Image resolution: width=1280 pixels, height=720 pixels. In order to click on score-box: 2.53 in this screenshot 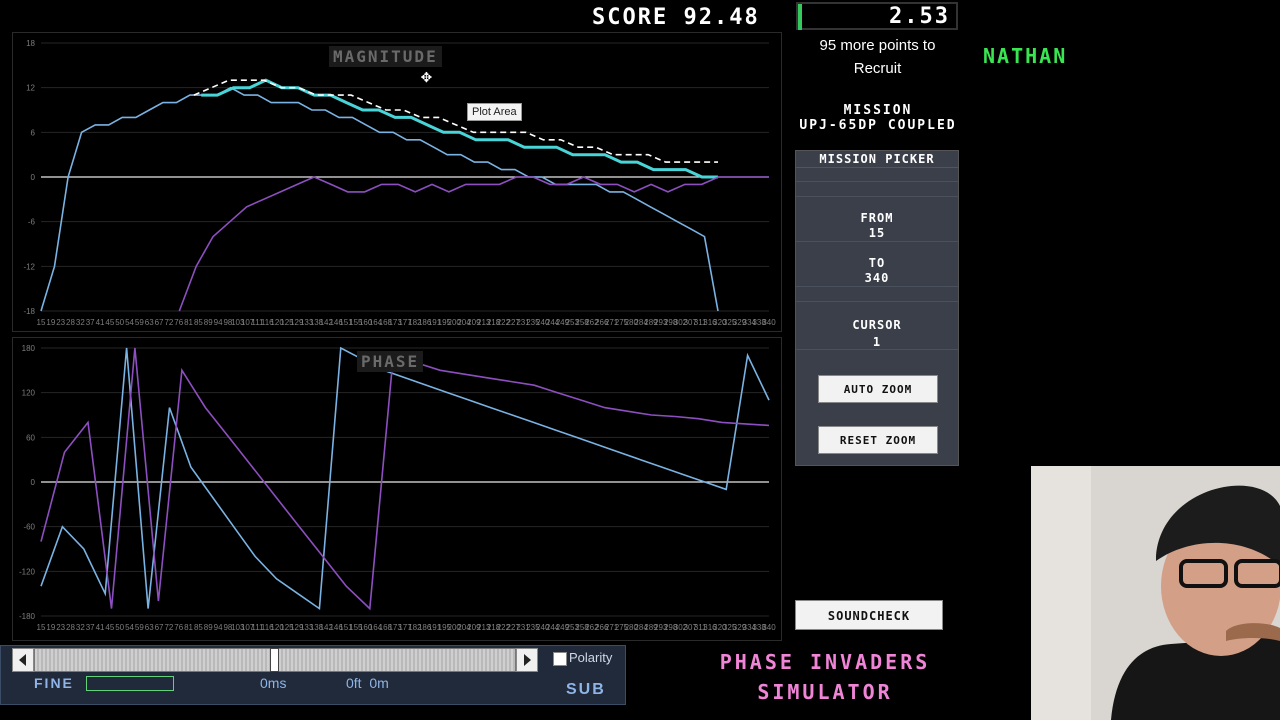, I will do `click(877, 16)`.